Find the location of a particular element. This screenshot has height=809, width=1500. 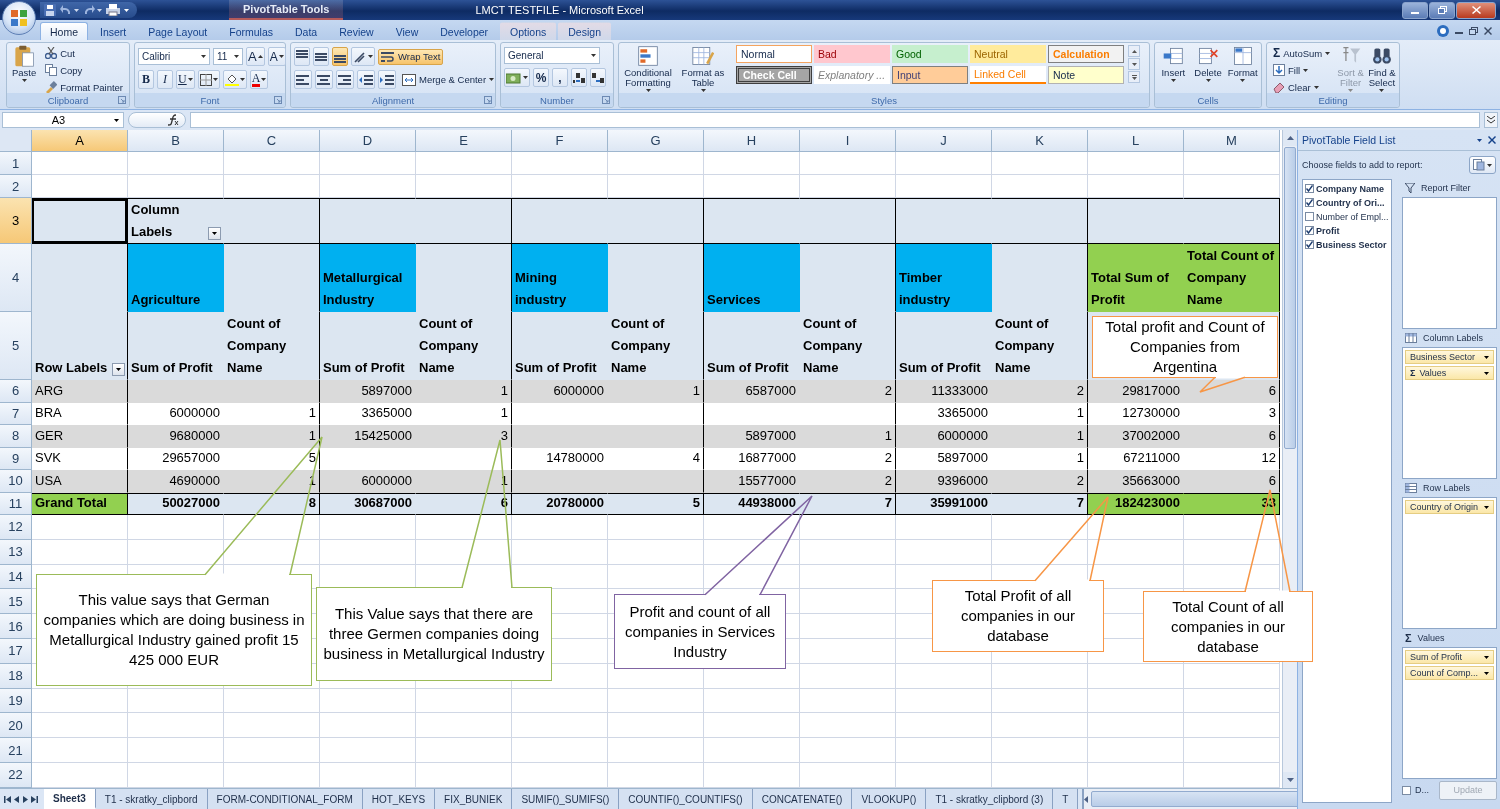

ribbon-tab: Page Layout is located at coordinates (178, 31).